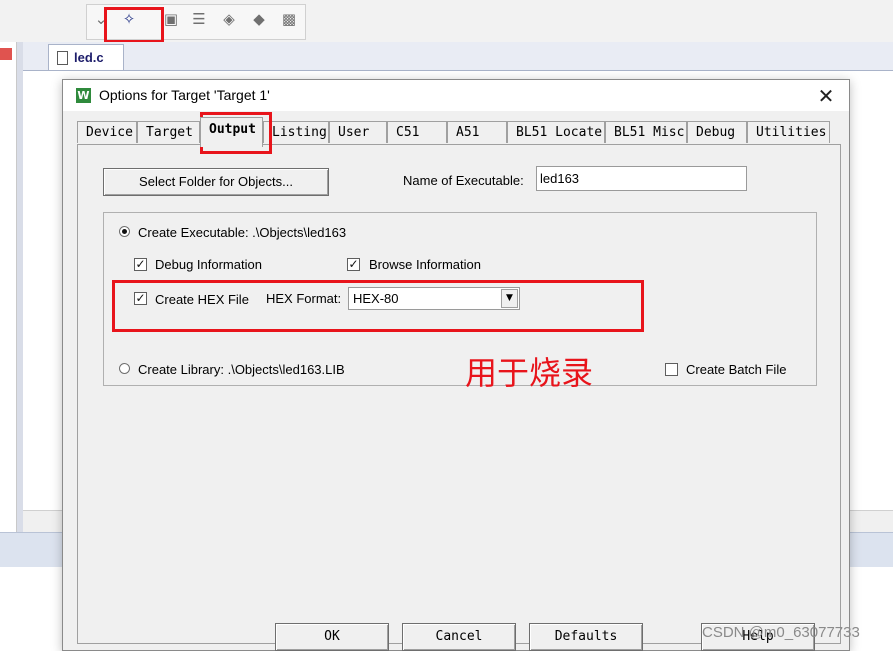 The image size is (893, 651). Describe the element at coordinates (241, 369) in the screenshot. I see `create-library-label: Create Library: .\Objects\led163.LIB` at that location.